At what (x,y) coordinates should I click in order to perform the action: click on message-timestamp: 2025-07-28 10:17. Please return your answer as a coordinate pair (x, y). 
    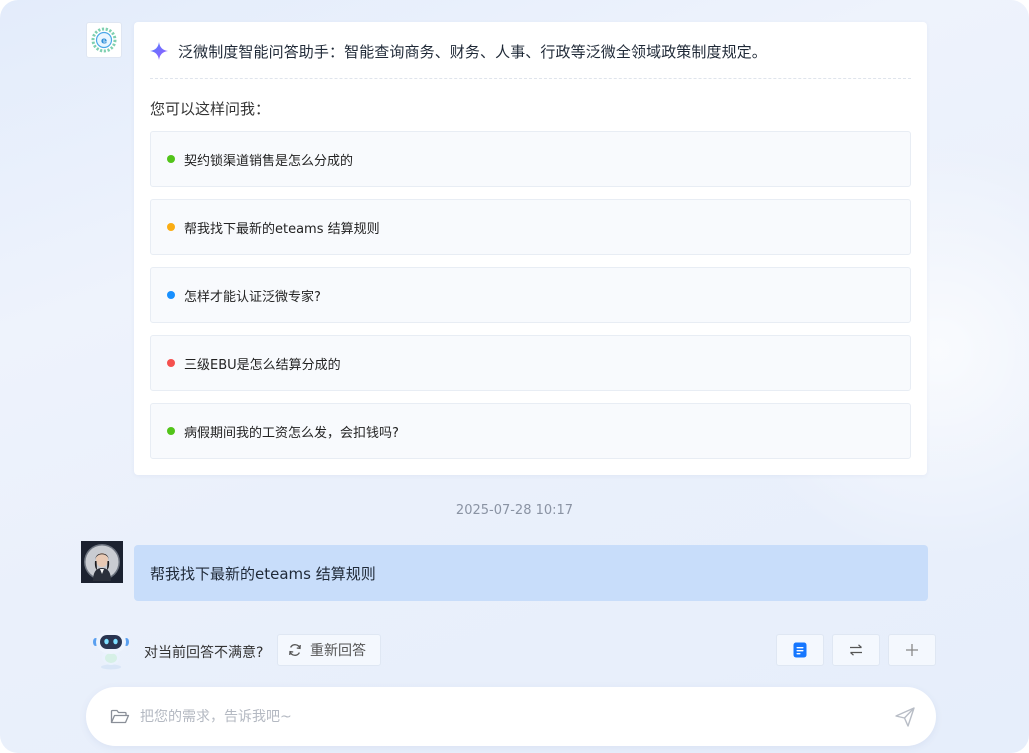
    Looking at the image, I should click on (514, 510).